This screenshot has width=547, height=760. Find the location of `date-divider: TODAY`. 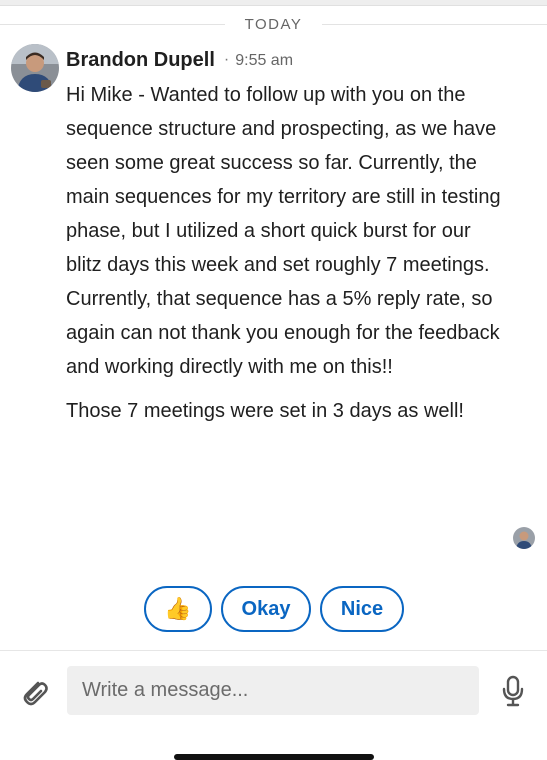

date-divider: TODAY is located at coordinates (273, 25).